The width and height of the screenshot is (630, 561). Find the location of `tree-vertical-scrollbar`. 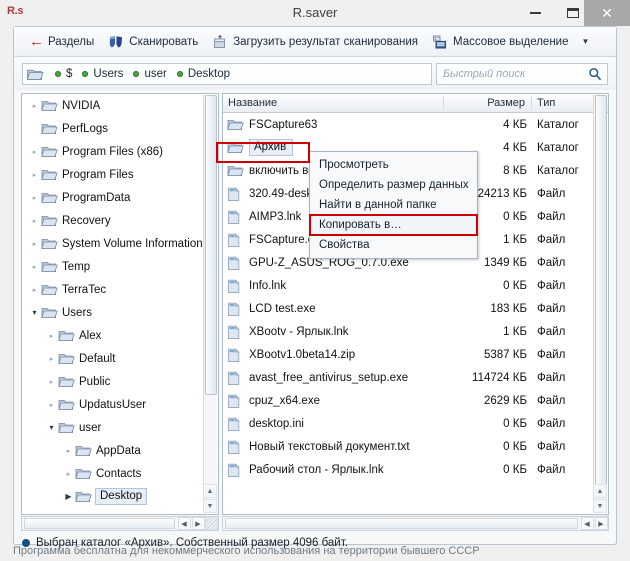

tree-vertical-scrollbar is located at coordinates (210, 297).